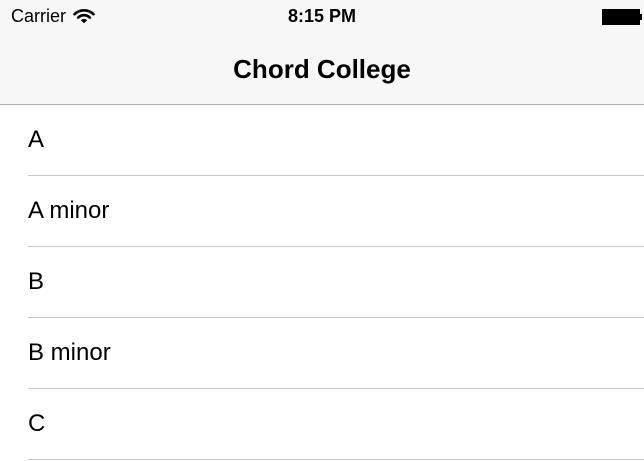 This screenshot has width=644, height=461. What do you see at coordinates (36, 139) in the screenshot?
I see `chord-label: A` at bounding box center [36, 139].